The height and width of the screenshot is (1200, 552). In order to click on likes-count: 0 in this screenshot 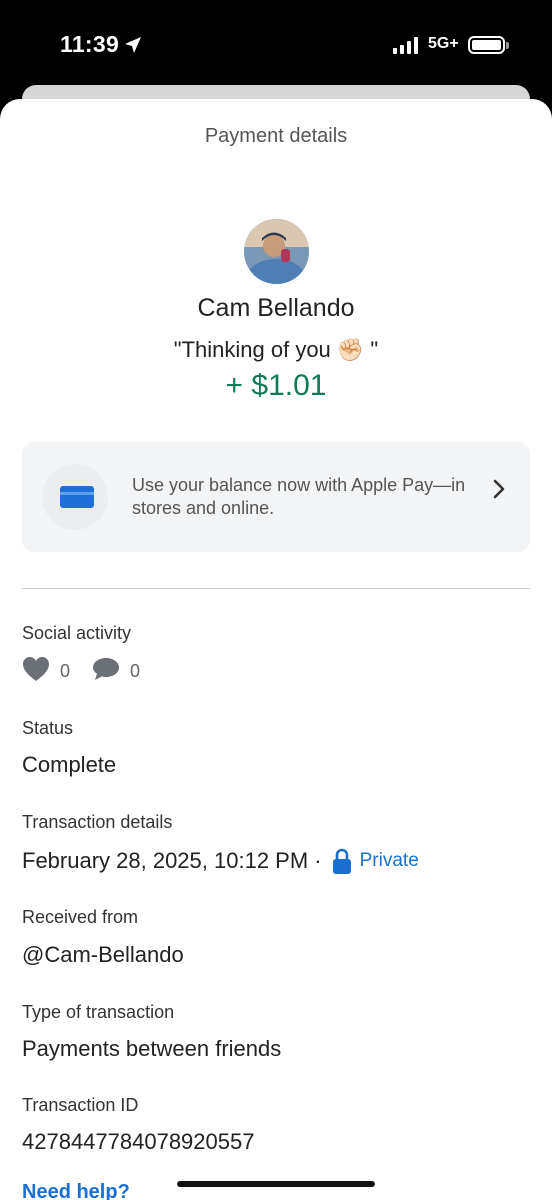, I will do `click(65, 671)`.